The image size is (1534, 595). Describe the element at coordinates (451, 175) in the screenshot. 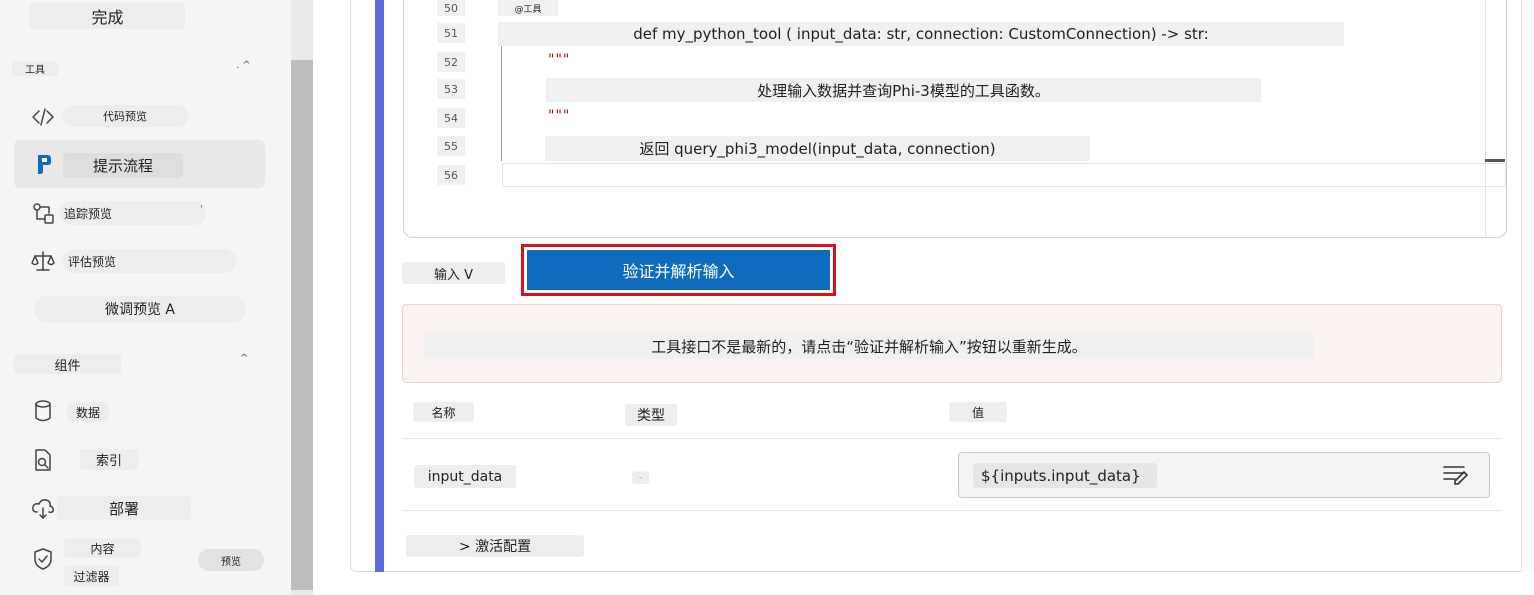

I see `line-number: 56` at that location.